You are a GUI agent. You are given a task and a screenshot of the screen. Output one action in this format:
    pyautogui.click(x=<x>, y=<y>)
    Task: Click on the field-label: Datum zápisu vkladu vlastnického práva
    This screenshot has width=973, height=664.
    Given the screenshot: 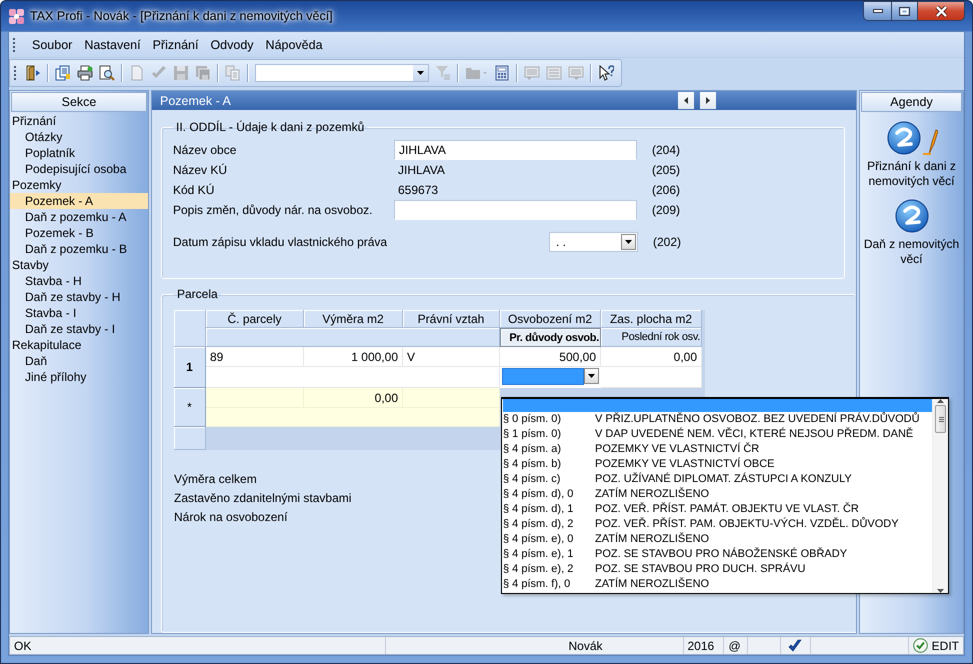 What is the action you would take?
    pyautogui.click(x=280, y=242)
    